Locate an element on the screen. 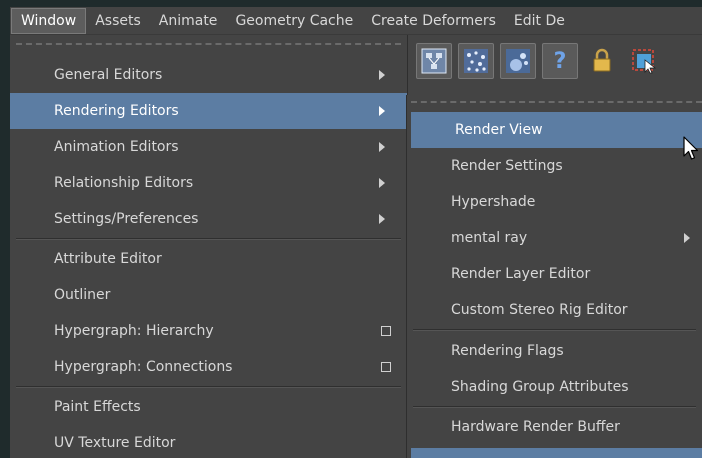 This screenshot has width=702, height=458. particles-icon is located at coordinates (476, 61).